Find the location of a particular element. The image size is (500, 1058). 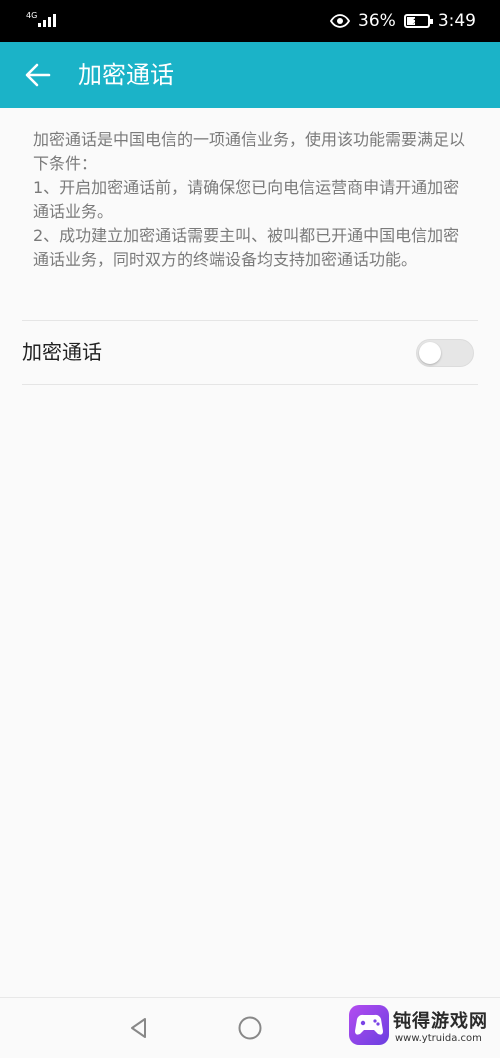

battery-icon: ⚡ is located at coordinates (418, 21).